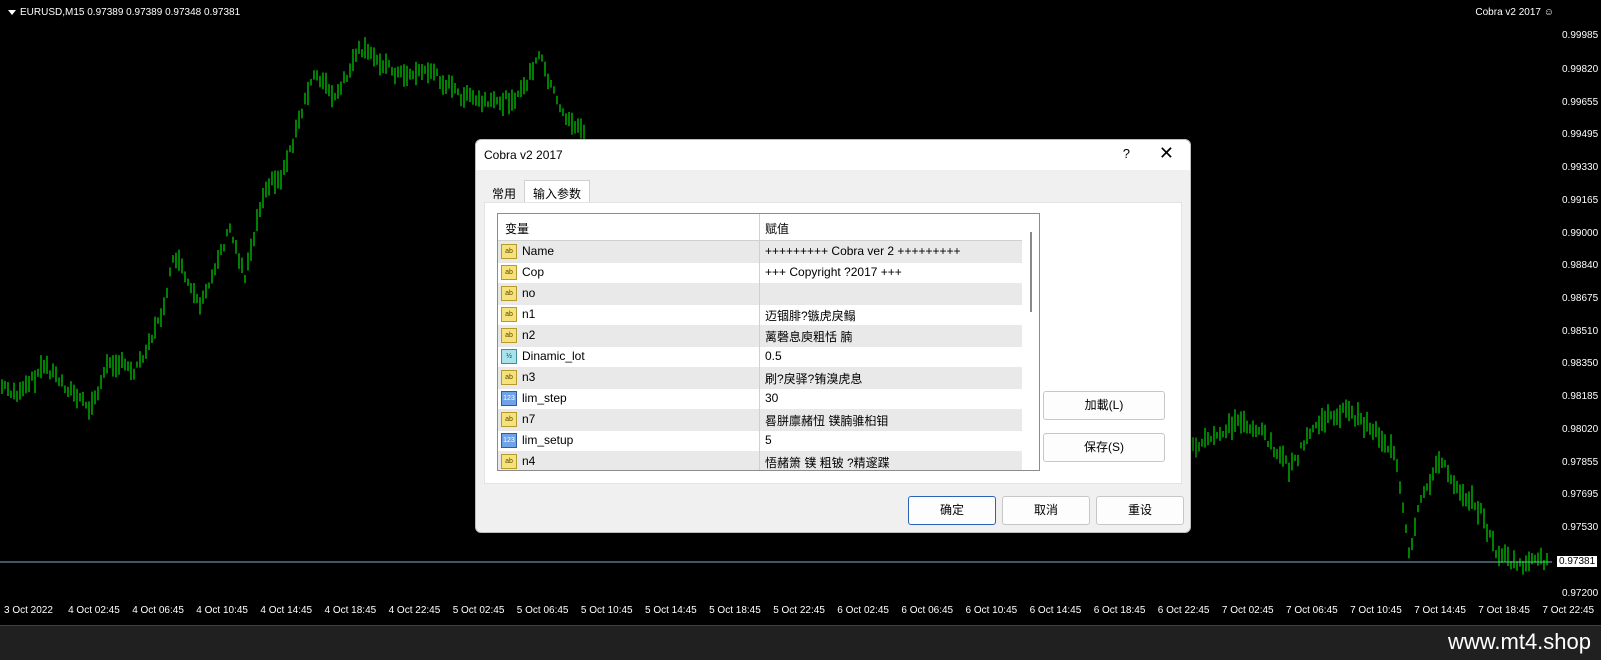 The height and width of the screenshot is (660, 1601). What do you see at coordinates (350, 610) in the screenshot?
I see `time-tick-label: 4 Oct 18:45` at bounding box center [350, 610].